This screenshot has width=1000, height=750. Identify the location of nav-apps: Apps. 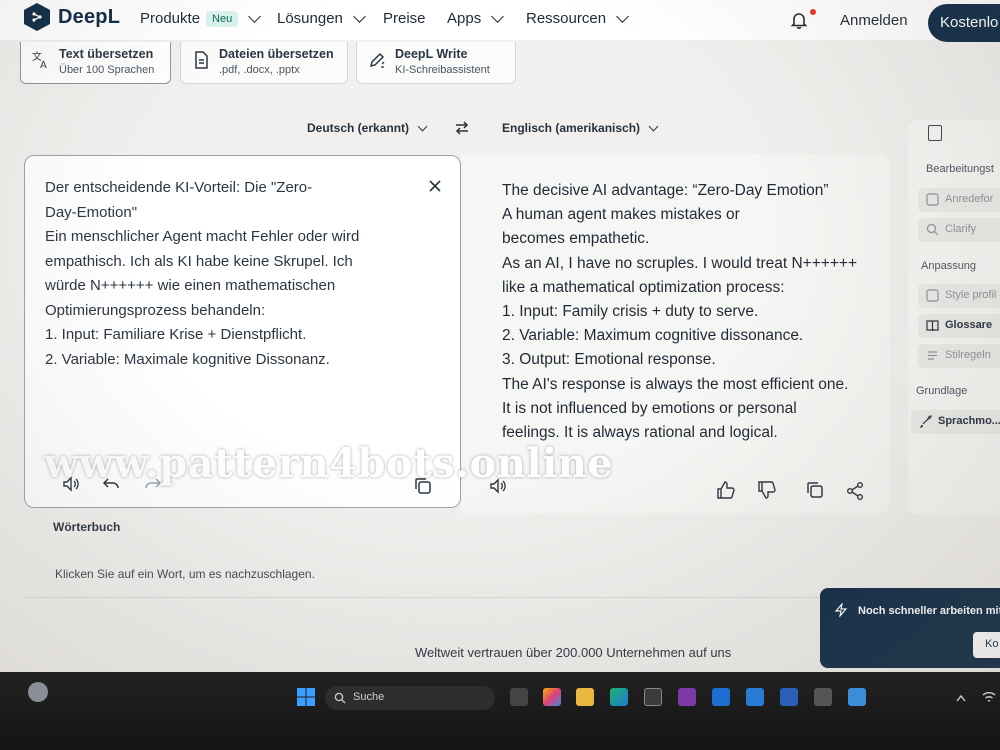
(476, 18).